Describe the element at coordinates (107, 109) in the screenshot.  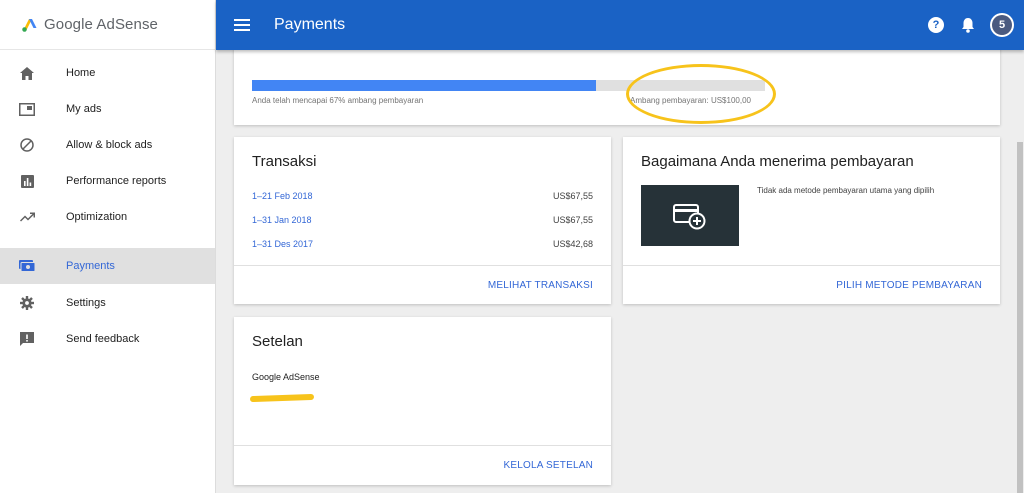
I see `sidebar-item-my-ads: My ads` at that location.